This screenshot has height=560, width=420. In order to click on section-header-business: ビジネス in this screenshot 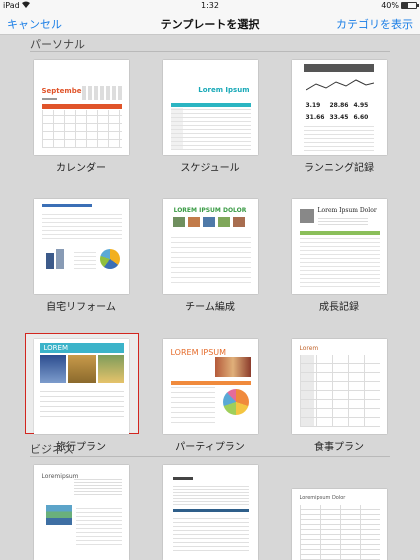, I will do `click(210, 449)`.